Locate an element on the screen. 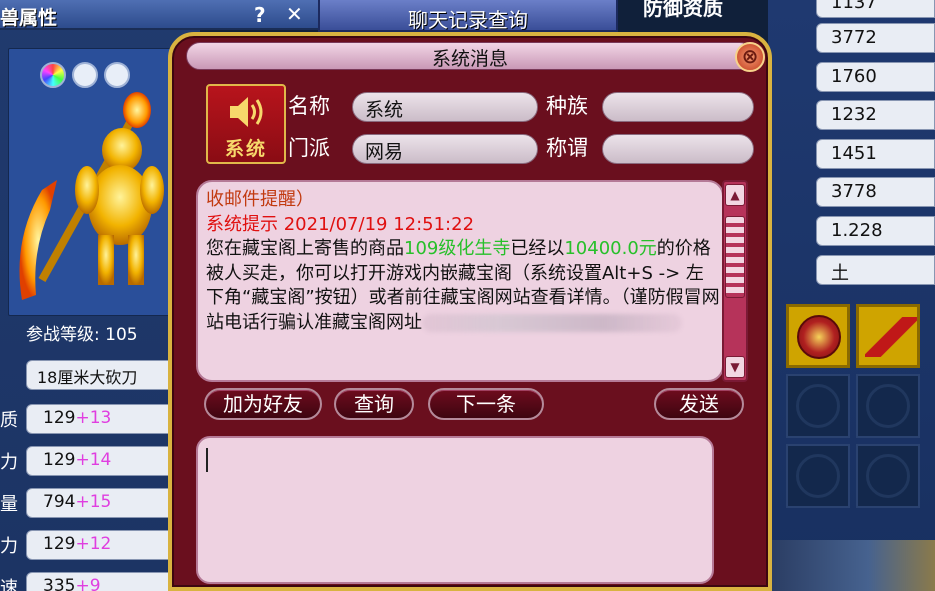 This screenshot has height=591, width=935. defense-aptitude-label: 防御资质 is located at coordinates (683, 10).